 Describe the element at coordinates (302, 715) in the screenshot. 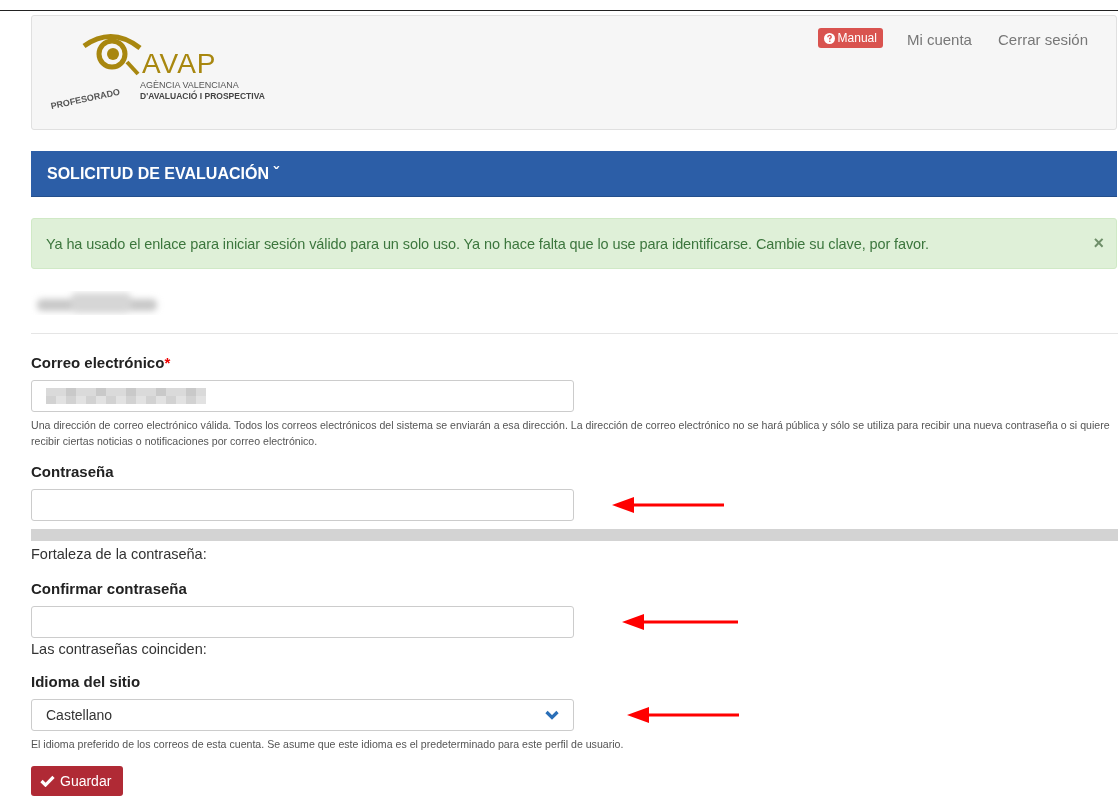

I see `language-select: Castellano` at that location.